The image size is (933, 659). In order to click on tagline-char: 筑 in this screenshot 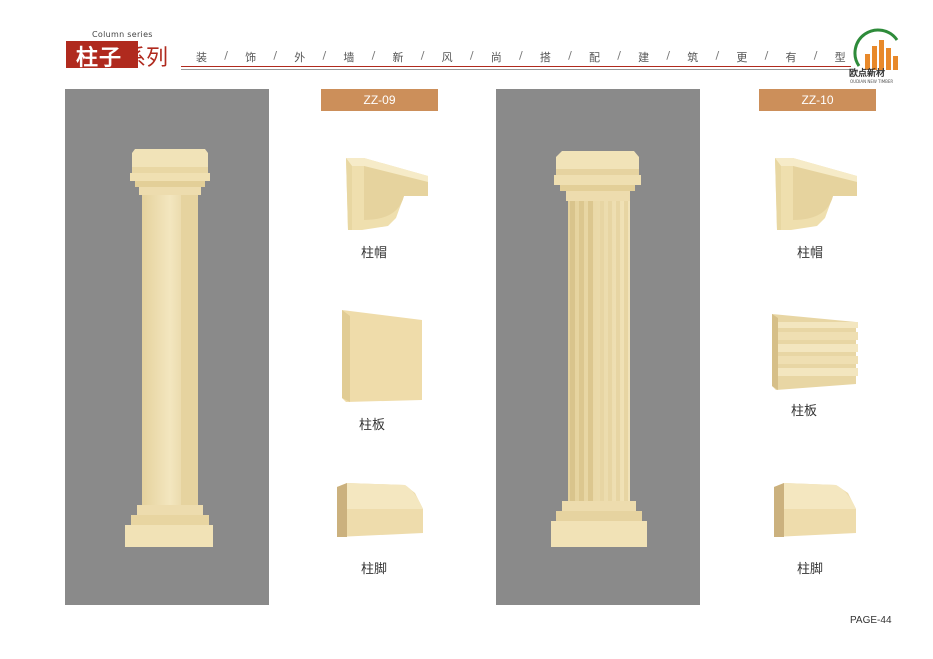, I will do `click(693, 57)`.